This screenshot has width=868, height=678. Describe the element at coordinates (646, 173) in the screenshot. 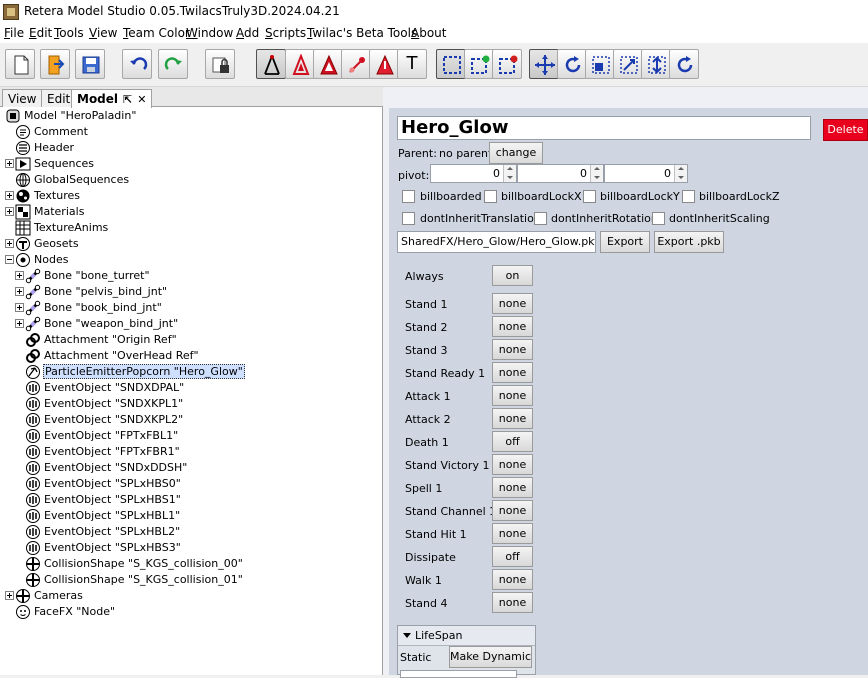

I see `pivot-z-input: 0` at that location.